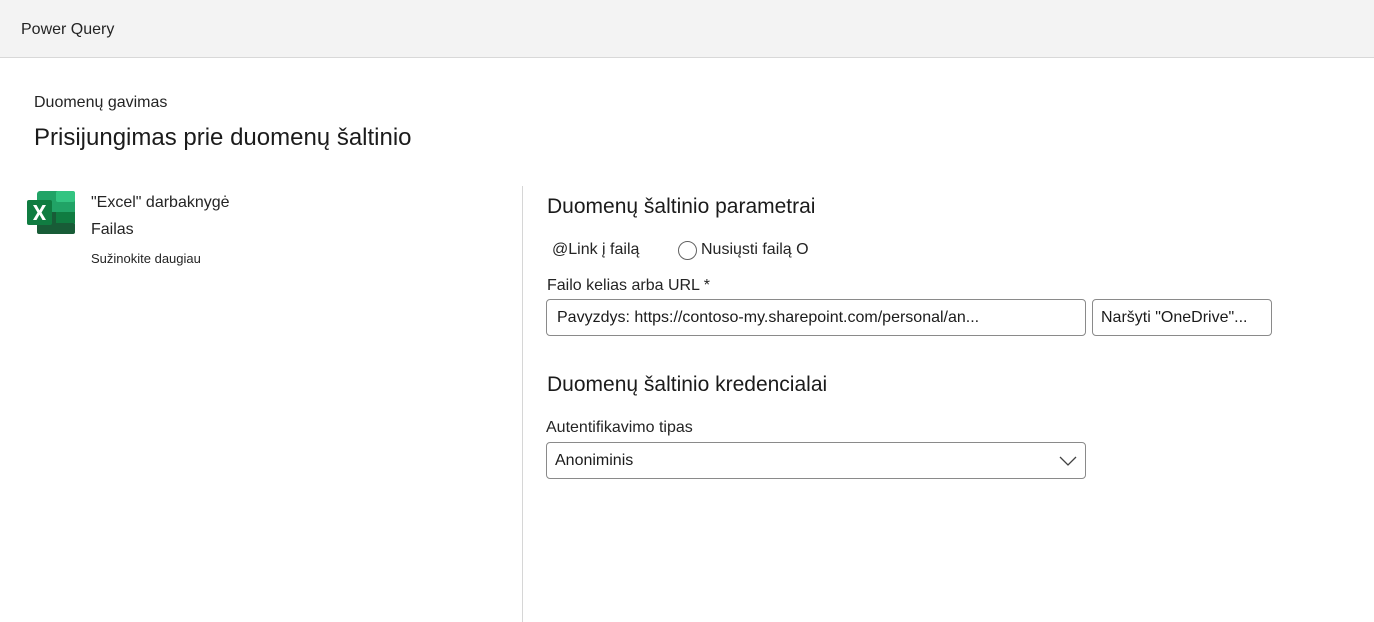  Describe the element at coordinates (681, 206) in the screenshot. I see `parameters-section-title: Duomenų šaltinio parametrai` at that location.